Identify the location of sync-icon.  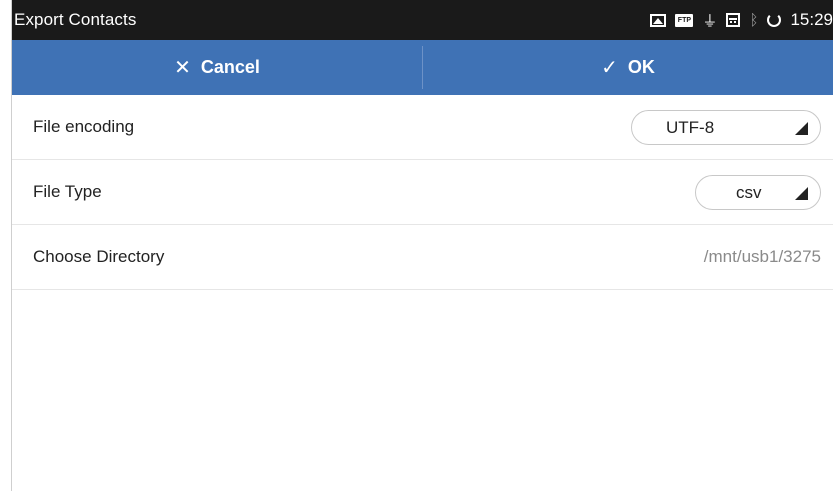
(774, 20).